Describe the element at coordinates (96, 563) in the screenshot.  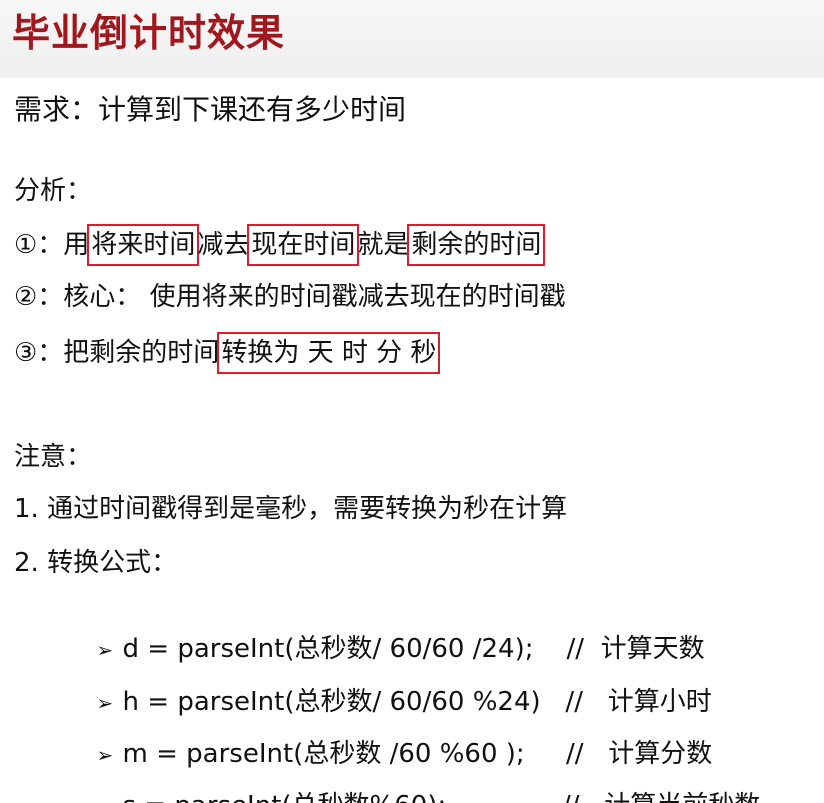
I see `note-item-2: 2. 转换公式：` at that location.